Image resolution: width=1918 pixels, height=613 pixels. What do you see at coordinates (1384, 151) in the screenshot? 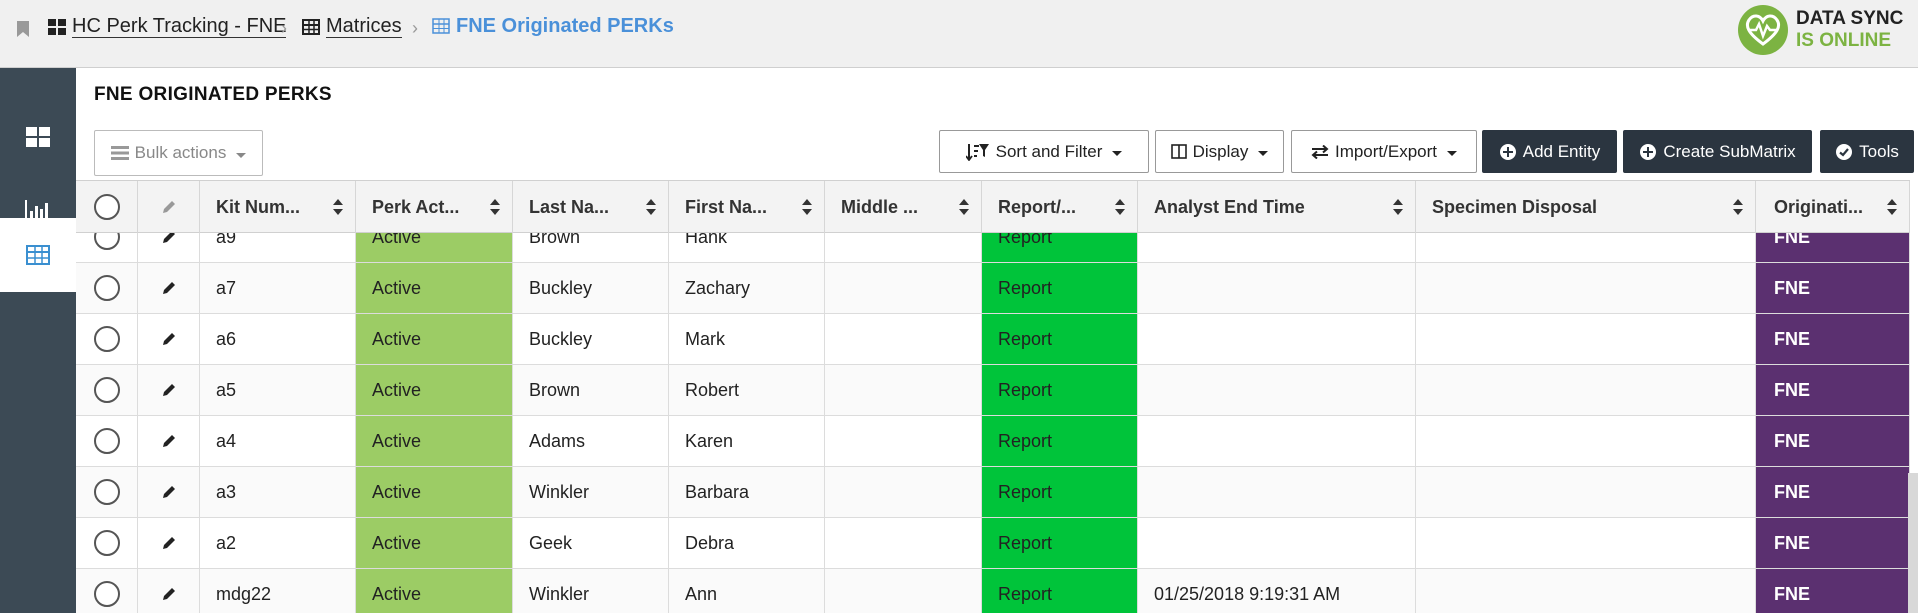
I see `import-export-button: Import/Export` at bounding box center [1384, 151].